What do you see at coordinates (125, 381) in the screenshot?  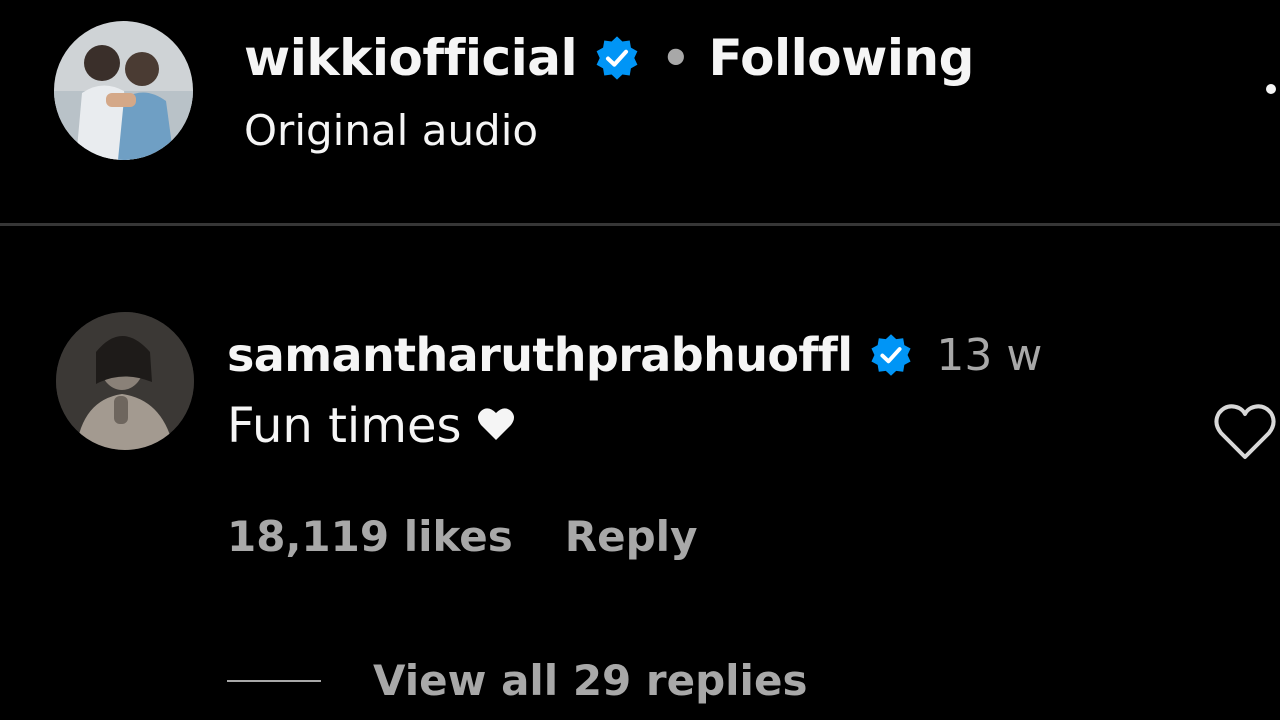 I see `commenter-avatar` at bounding box center [125, 381].